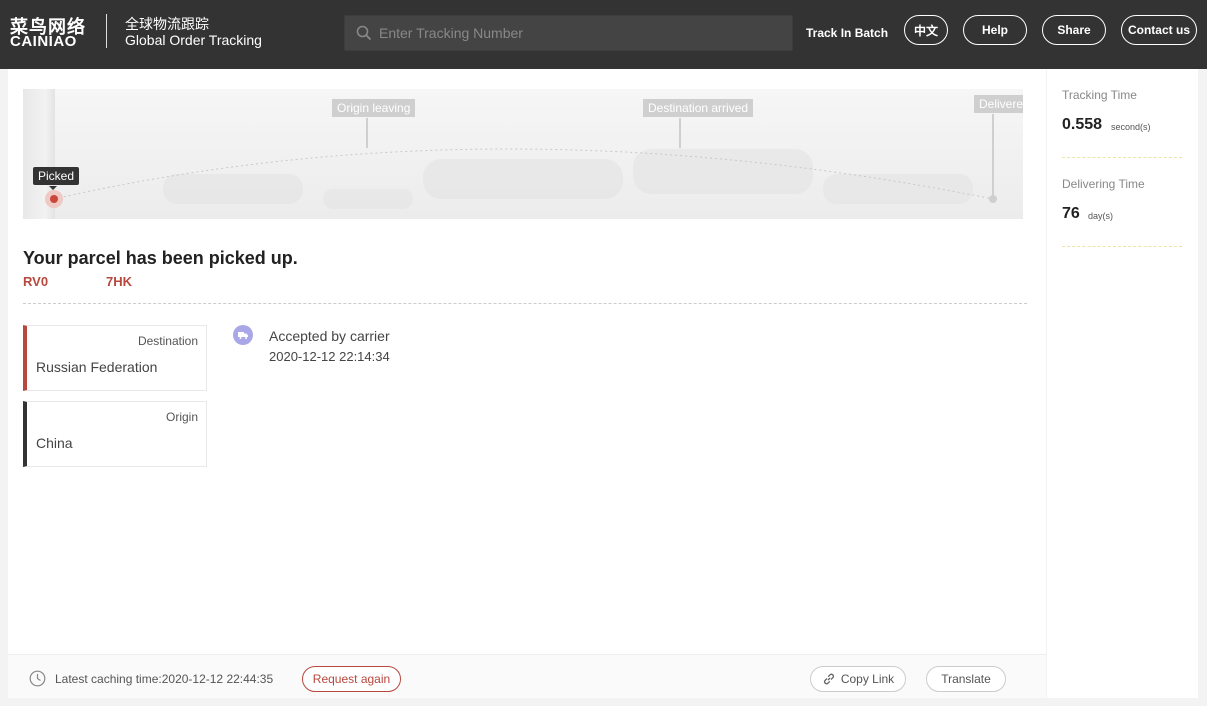  I want to click on picked-marker, so click(54, 199).